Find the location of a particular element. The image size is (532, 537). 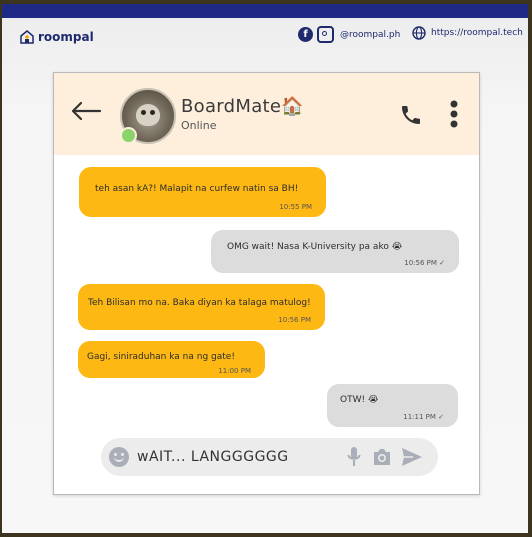

message-input: wAIT... LANGGGGGG is located at coordinates (213, 457).